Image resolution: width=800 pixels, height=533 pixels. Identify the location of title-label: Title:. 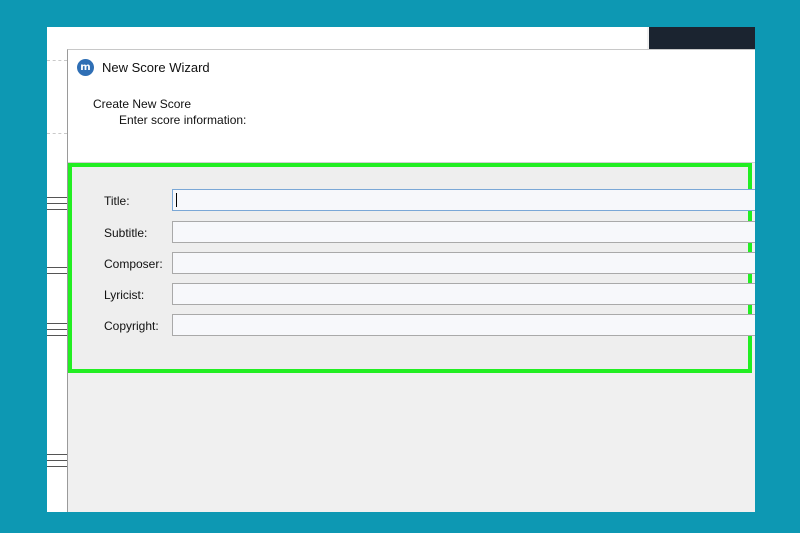
(117, 201).